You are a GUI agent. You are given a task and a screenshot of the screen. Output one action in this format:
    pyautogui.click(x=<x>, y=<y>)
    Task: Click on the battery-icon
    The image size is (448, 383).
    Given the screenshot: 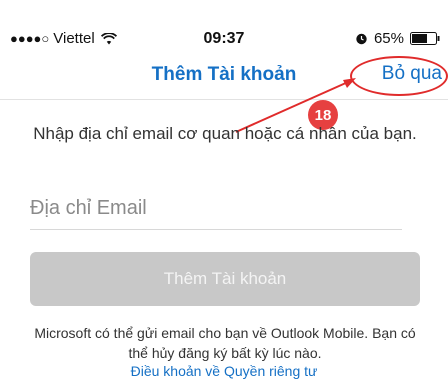 What is the action you would take?
    pyautogui.click(x=425, y=38)
    